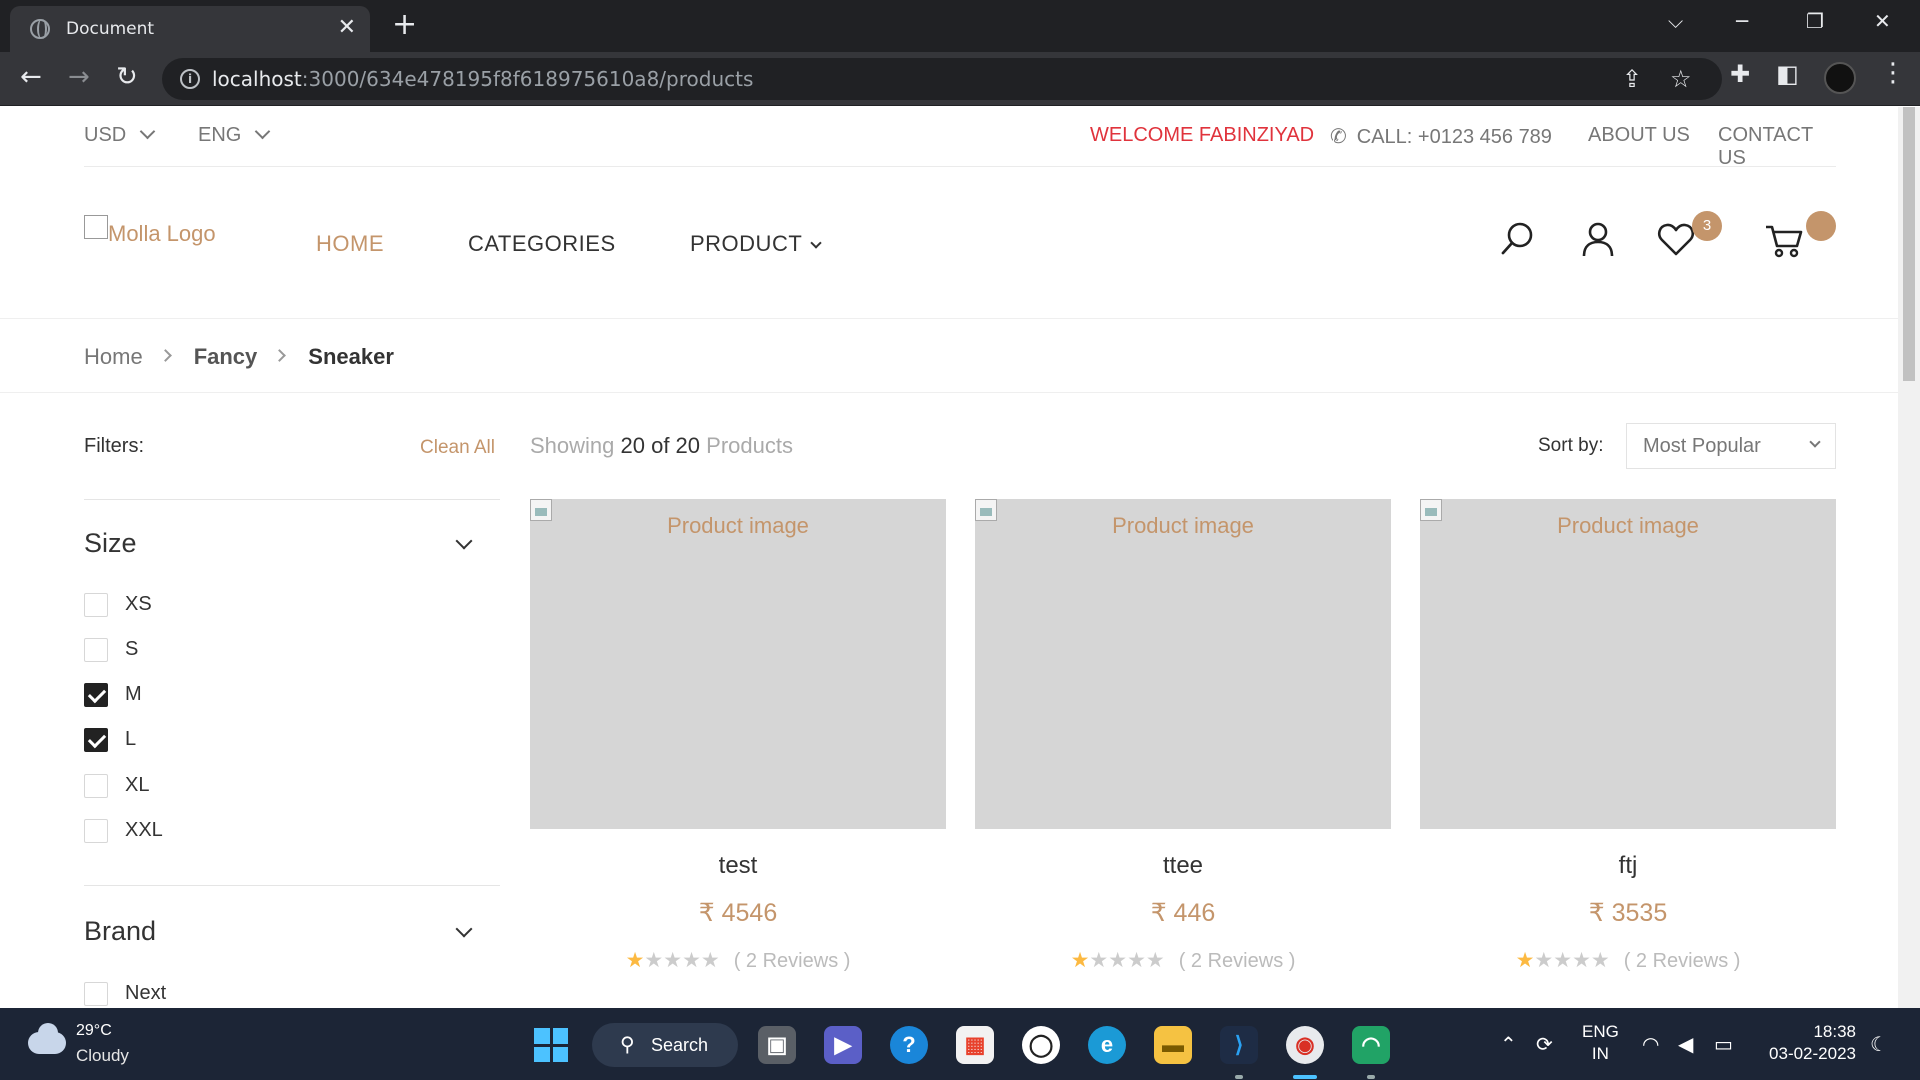 The image size is (1920, 1080). What do you see at coordinates (1305, 1045) in the screenshot?
I see `chrome-icon: ◉` at bounding box center [1305, 1045].